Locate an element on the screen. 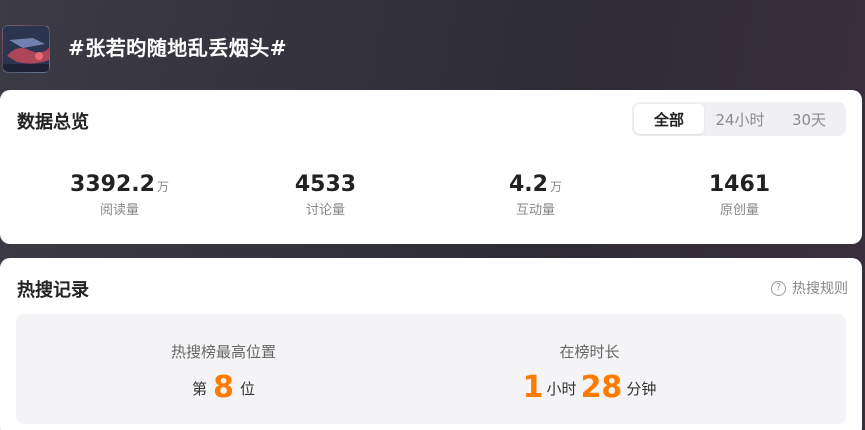 The image size is (865, 430). tab-24h: 24小时 is located at coordinates (740, 119).